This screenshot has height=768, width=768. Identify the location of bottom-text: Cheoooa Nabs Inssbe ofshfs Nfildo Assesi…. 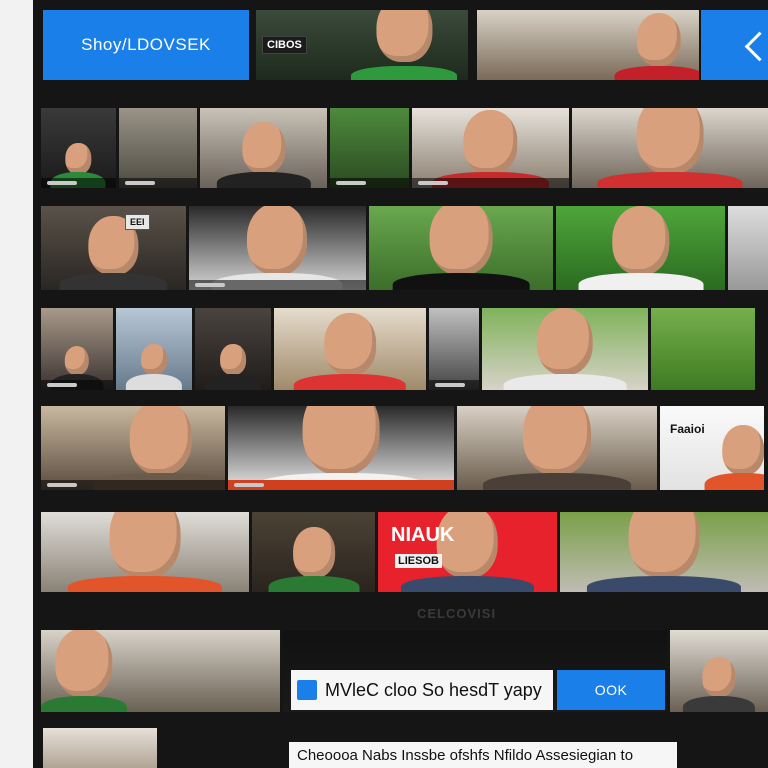
(465, 755).